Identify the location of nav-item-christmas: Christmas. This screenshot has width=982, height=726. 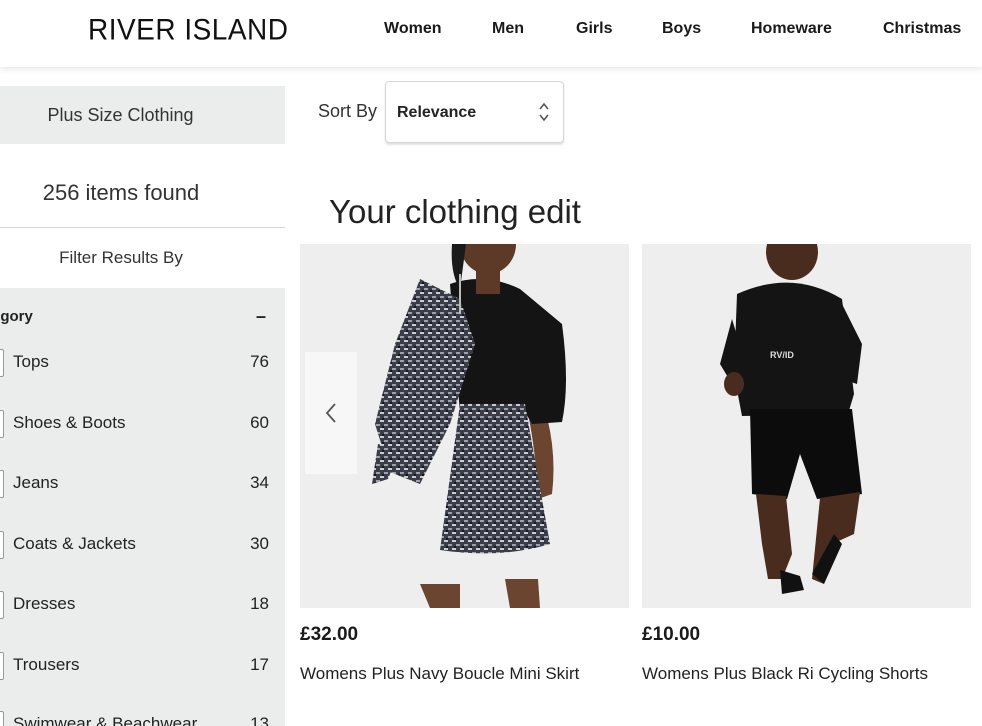
(922, 29).